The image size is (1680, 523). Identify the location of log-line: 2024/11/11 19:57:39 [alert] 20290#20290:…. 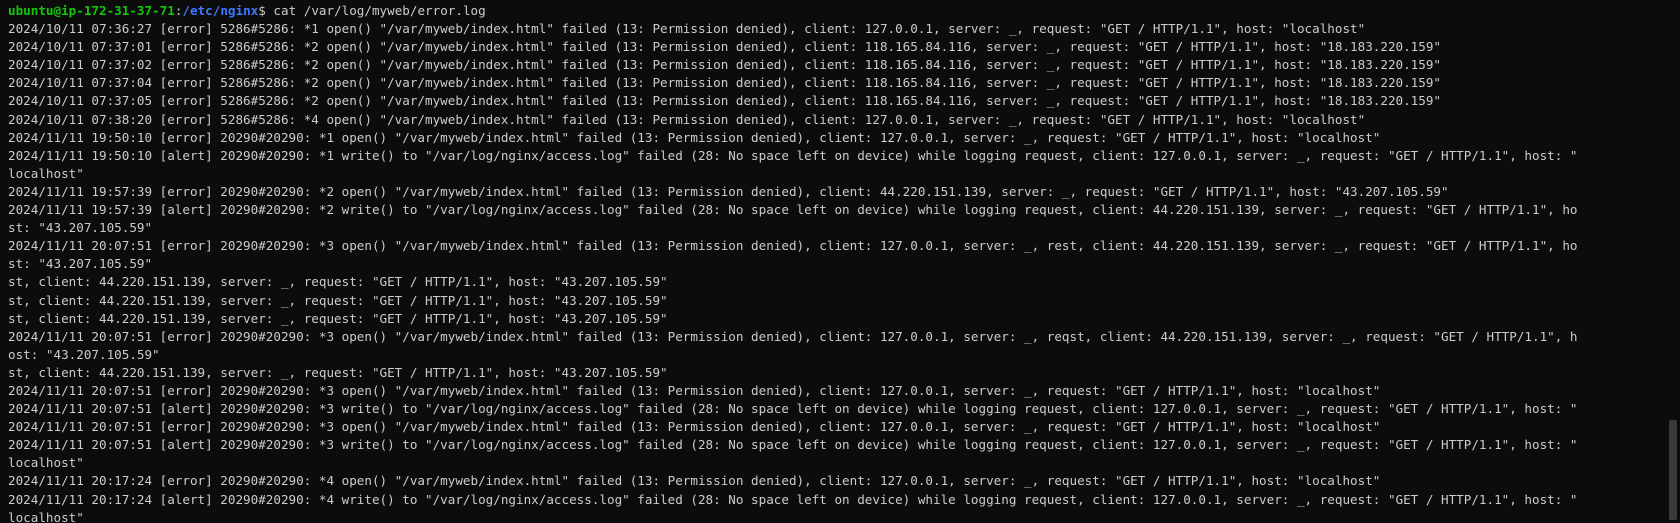
(793, 210).